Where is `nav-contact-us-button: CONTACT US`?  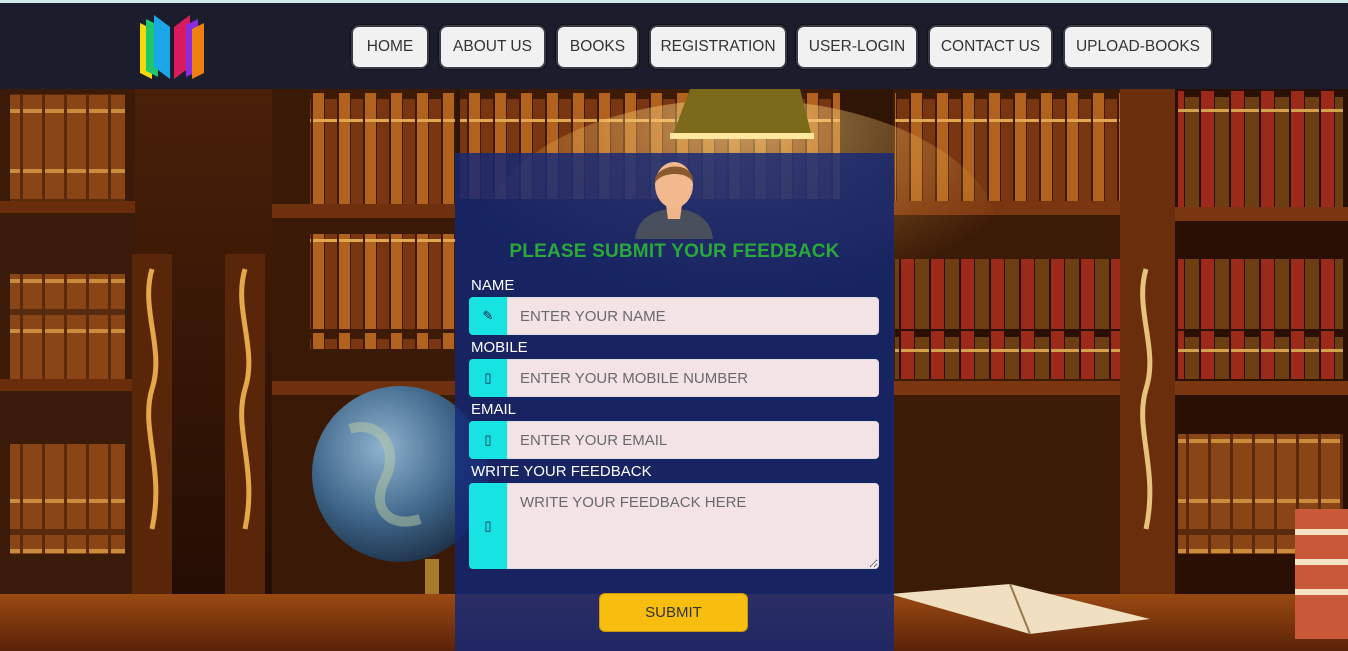 nav-contact-us-button: CONTACT US is located at coordinates (990, 47).